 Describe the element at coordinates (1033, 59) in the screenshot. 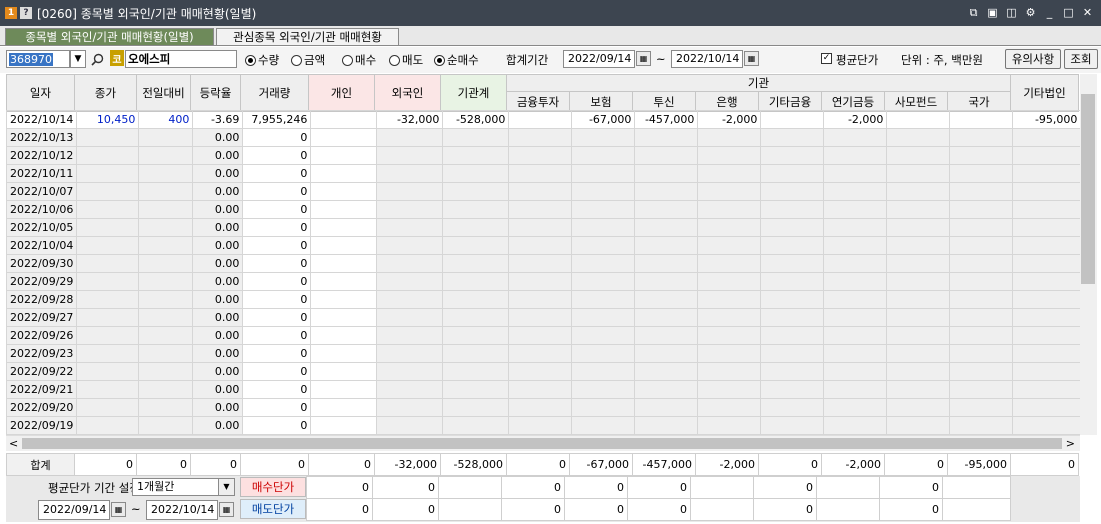

I see `caution-button: 유의사항` at that location.